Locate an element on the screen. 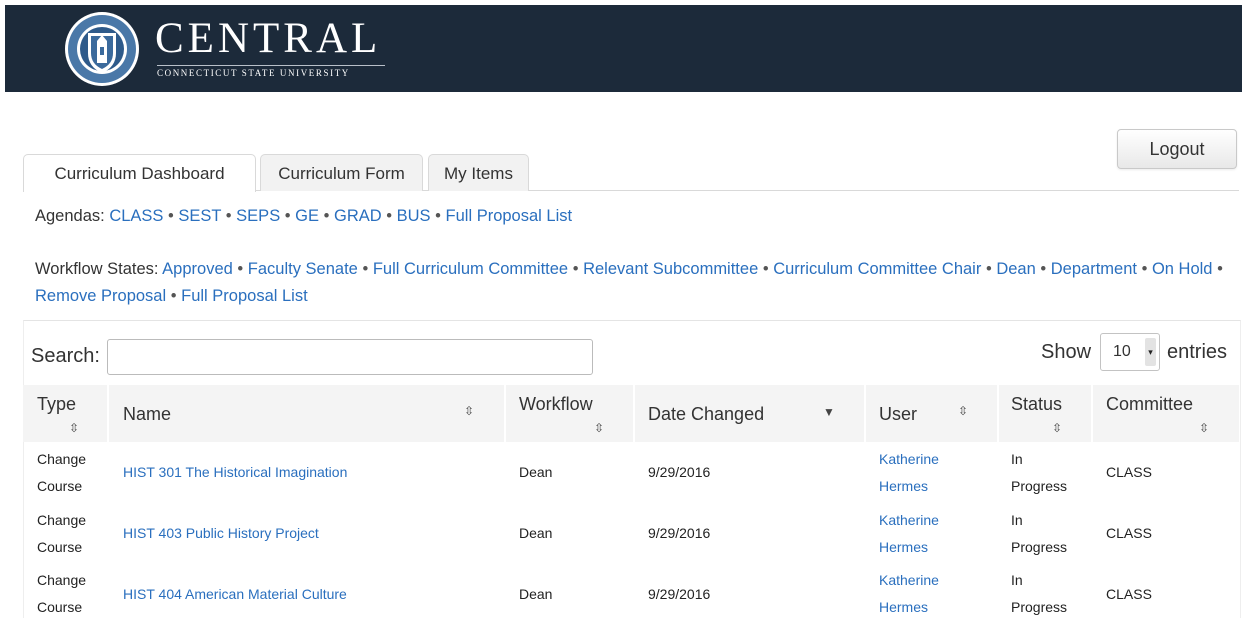  logout-button: Logout is located at coordinates (1177, 149).